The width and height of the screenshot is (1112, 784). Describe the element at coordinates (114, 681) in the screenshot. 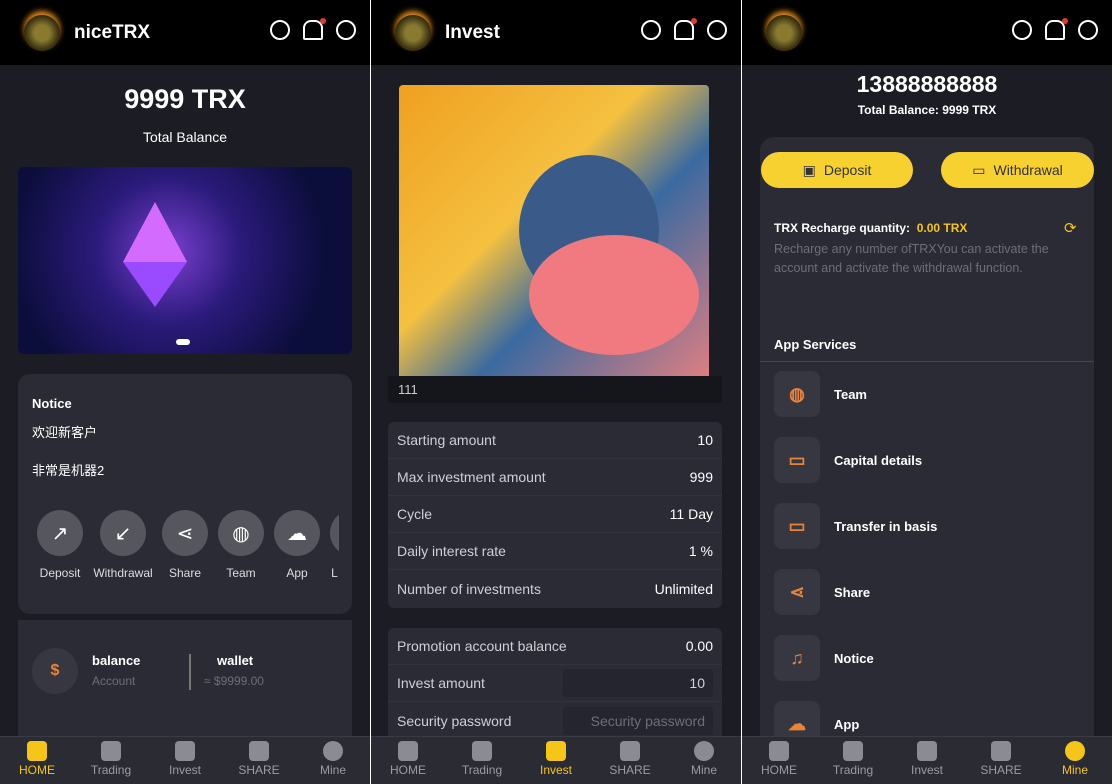

I see `balance-sub: Account` at that location.